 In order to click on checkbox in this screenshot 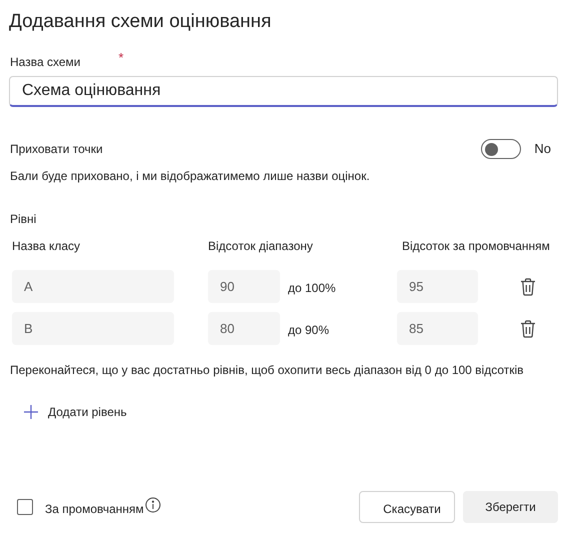, I will do `click(25, 507)`.